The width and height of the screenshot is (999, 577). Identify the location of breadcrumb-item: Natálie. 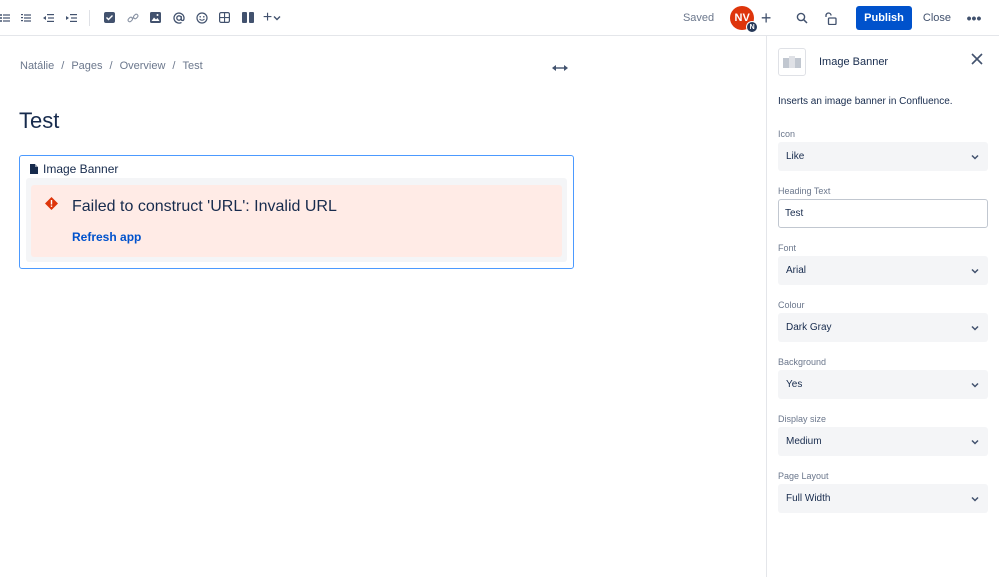
(37, 66).